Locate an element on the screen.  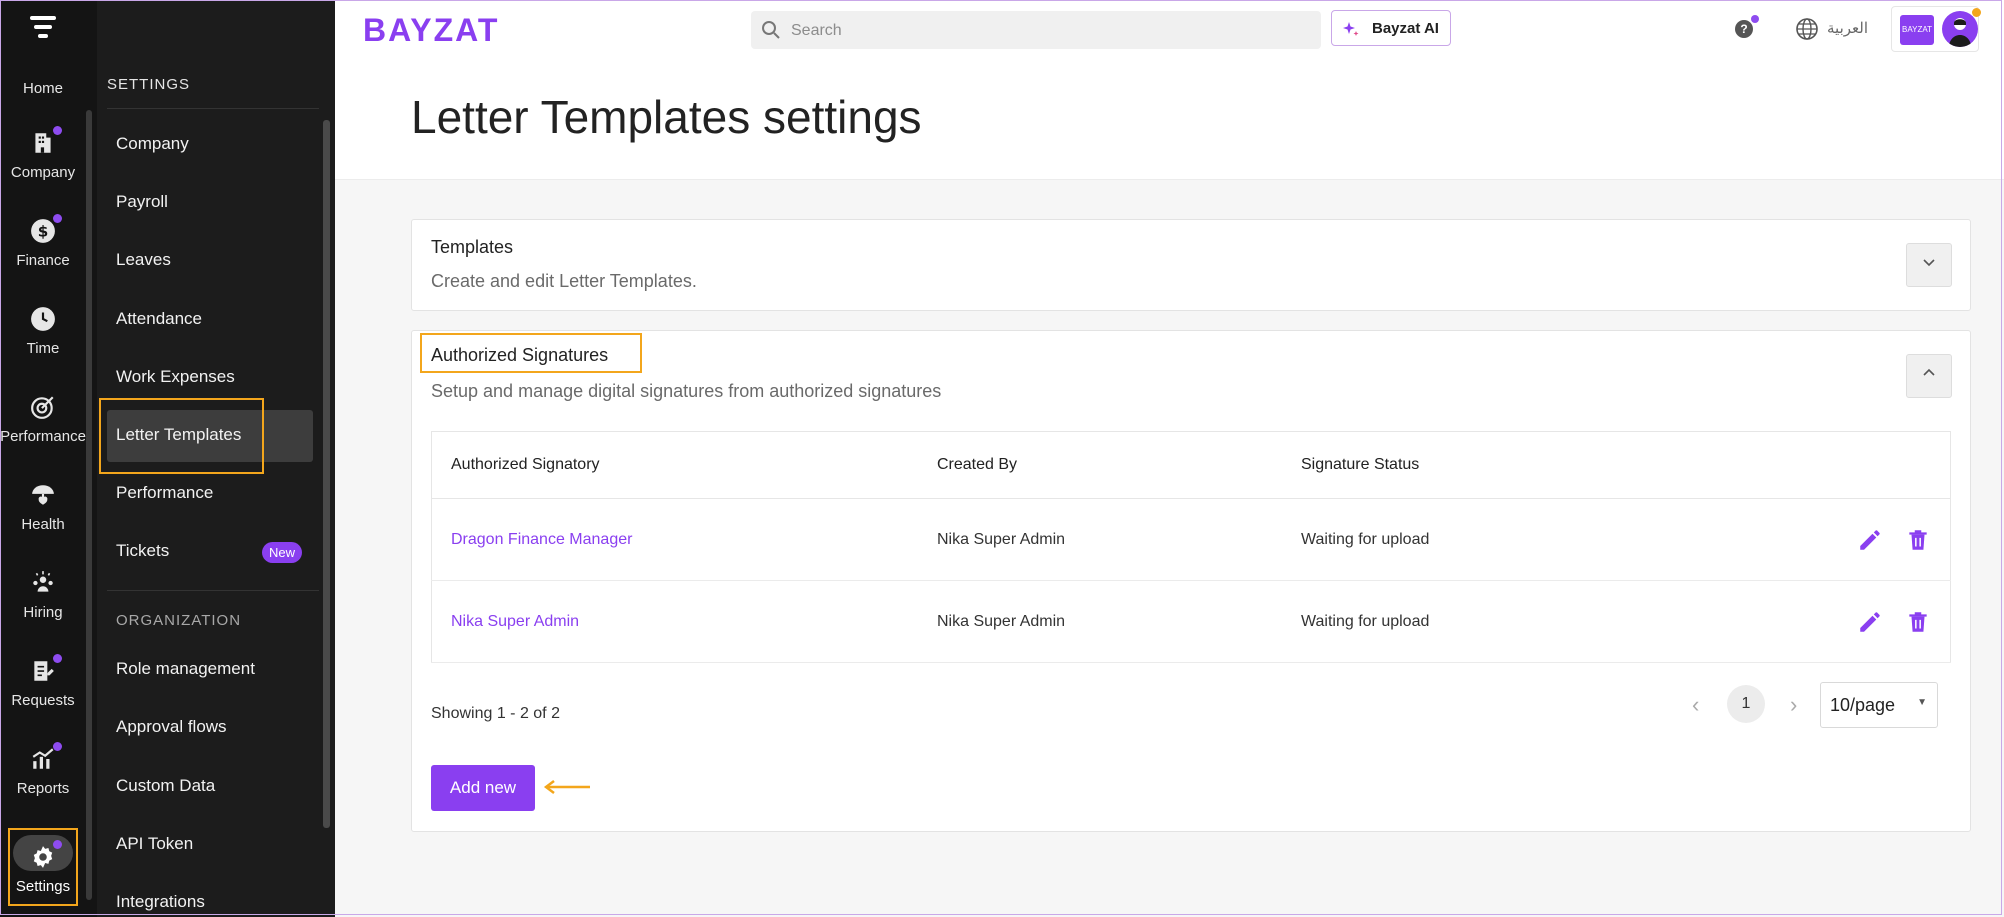
umbrella-heart-icon is located at coordinates (43, 495).